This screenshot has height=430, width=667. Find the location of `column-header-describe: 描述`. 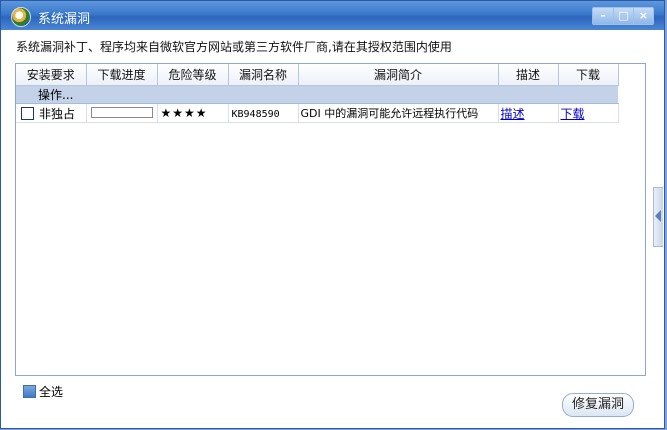

column-header-describe: 描述 is located at coordinates (528, 75).